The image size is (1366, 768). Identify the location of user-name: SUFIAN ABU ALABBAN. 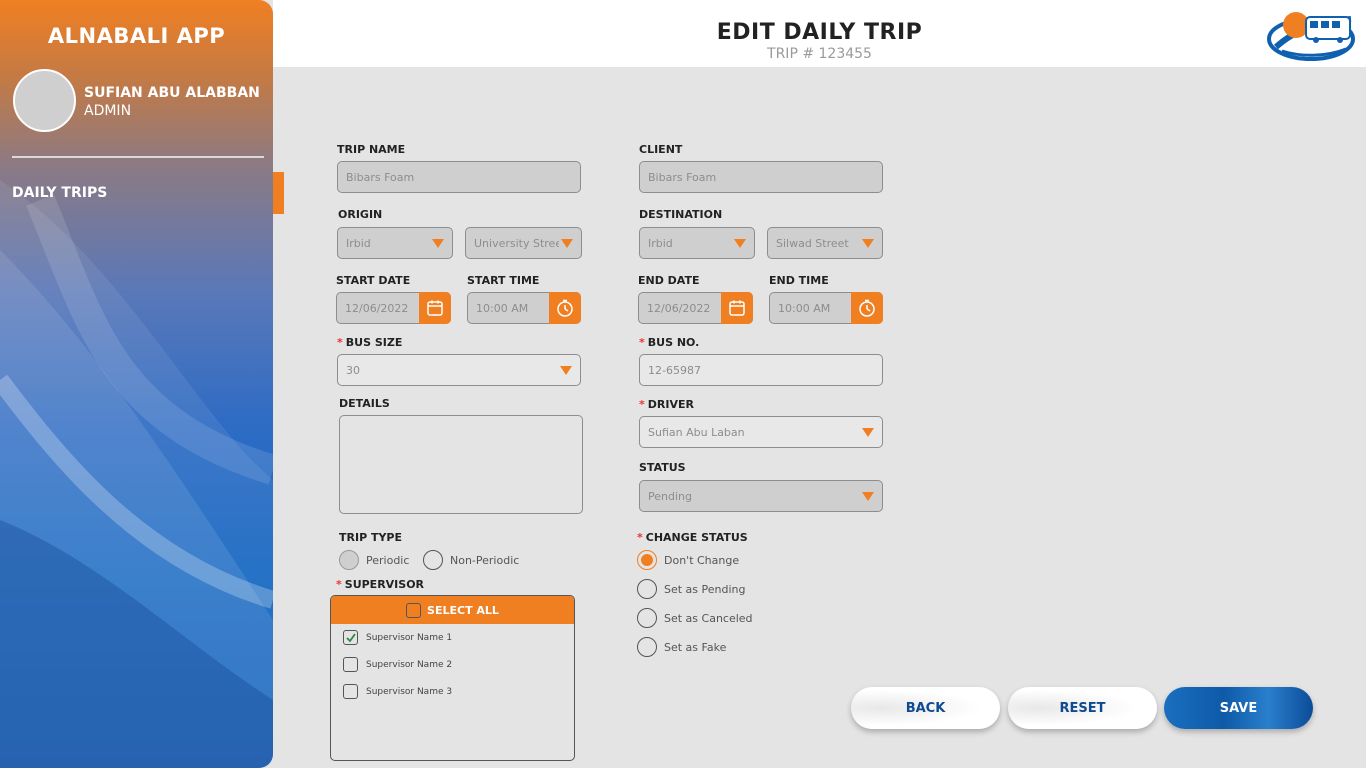
(172, 93).